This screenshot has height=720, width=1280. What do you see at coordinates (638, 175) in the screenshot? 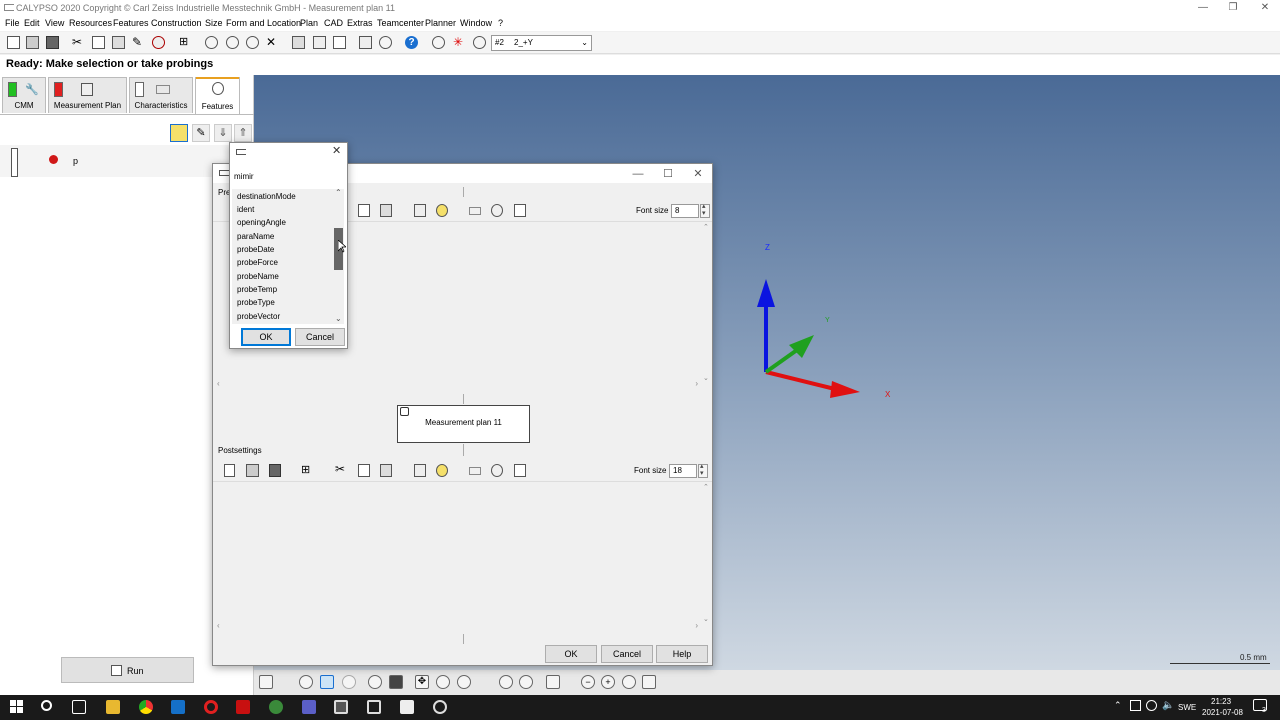
I see `editor-minimize-button: —` at bounding box center [638, 175].